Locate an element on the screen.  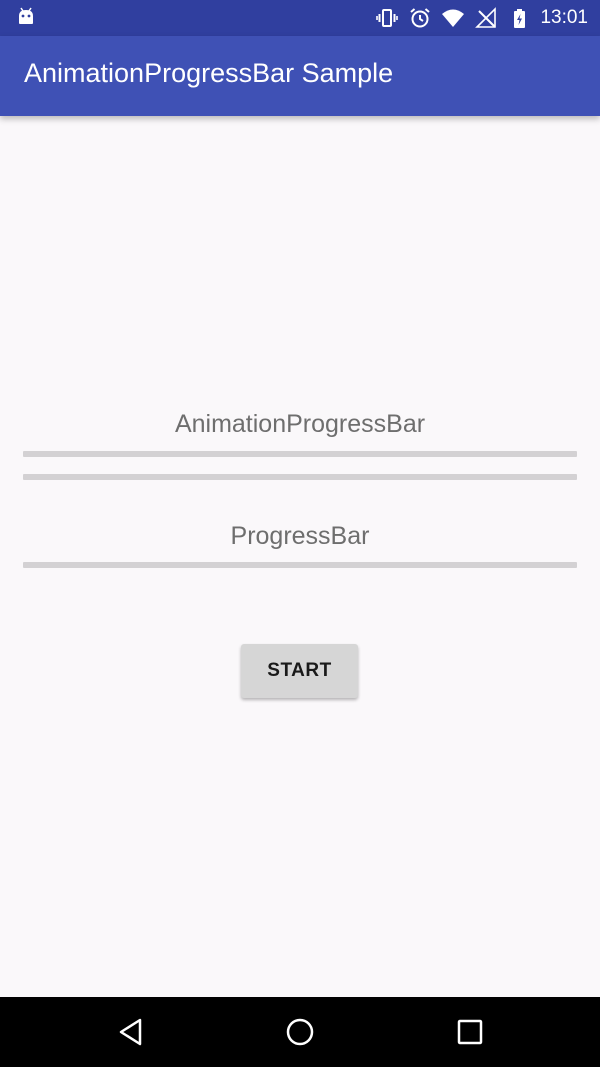
app-bar: AnimationProgressBar Sample is located at coordinates (300, 76).